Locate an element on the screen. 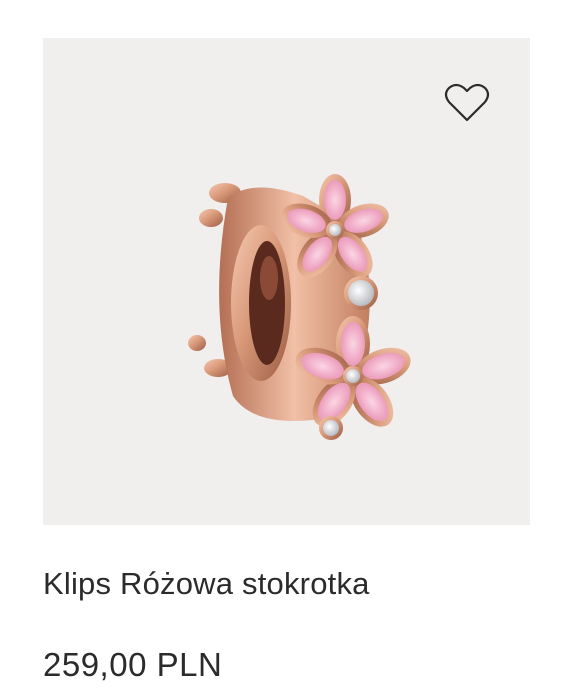  heart-outline-icon is located at coordinates (467, 102).